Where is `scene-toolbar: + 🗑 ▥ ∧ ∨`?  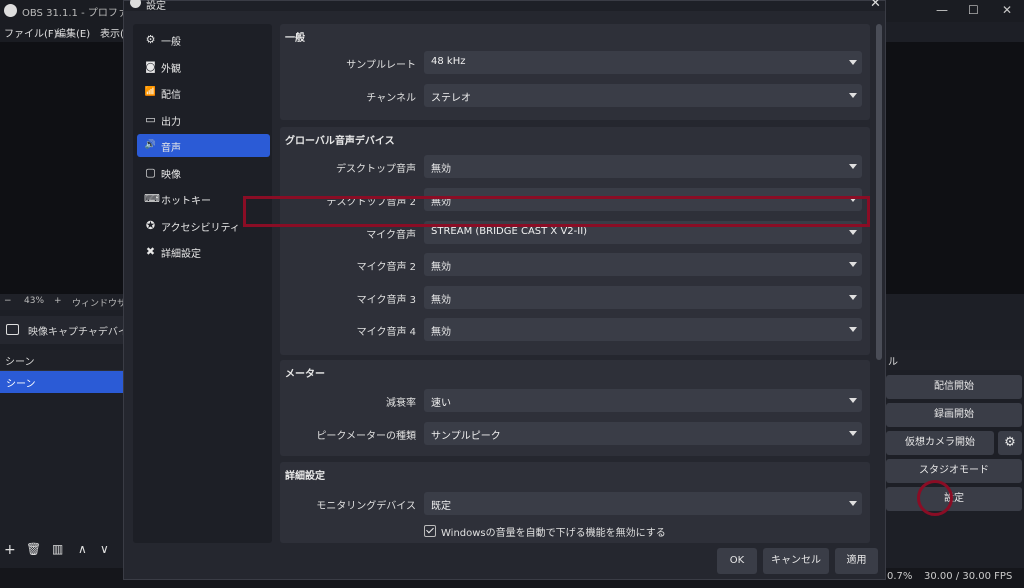
scene-toolbar: + 🗑 ▥ ∧ ∨ is located at coordinates (62, 552).